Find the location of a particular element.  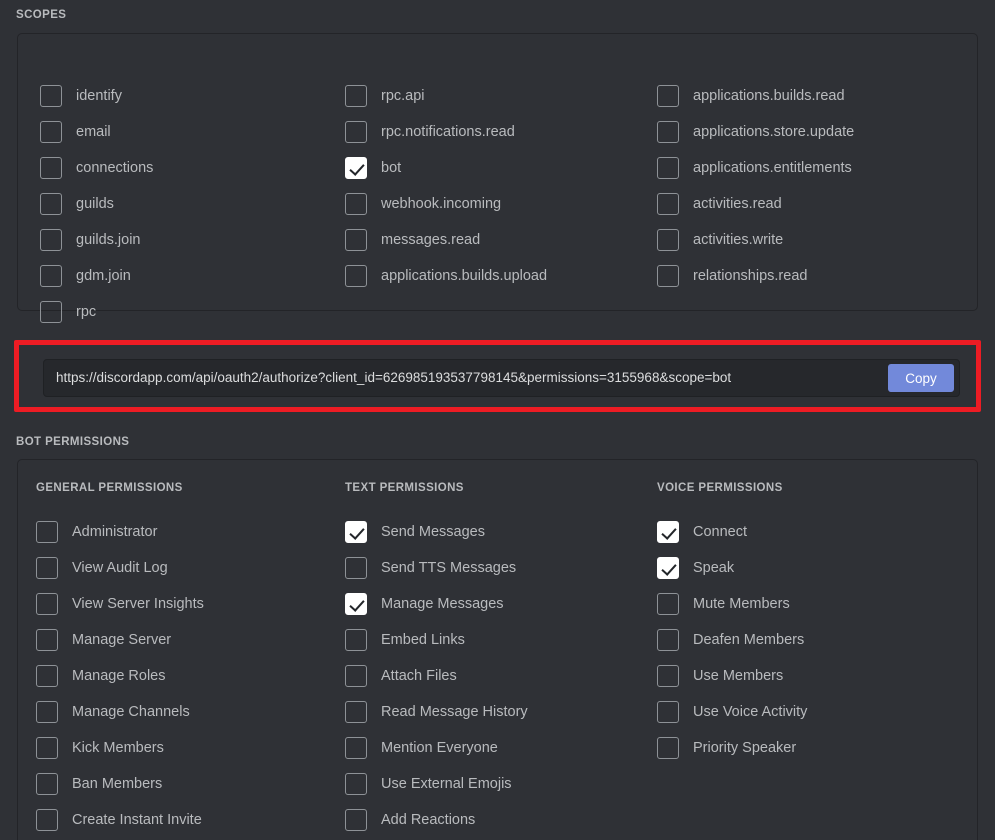

permission-row: View Server Insights is located at coordinates (190, 604).